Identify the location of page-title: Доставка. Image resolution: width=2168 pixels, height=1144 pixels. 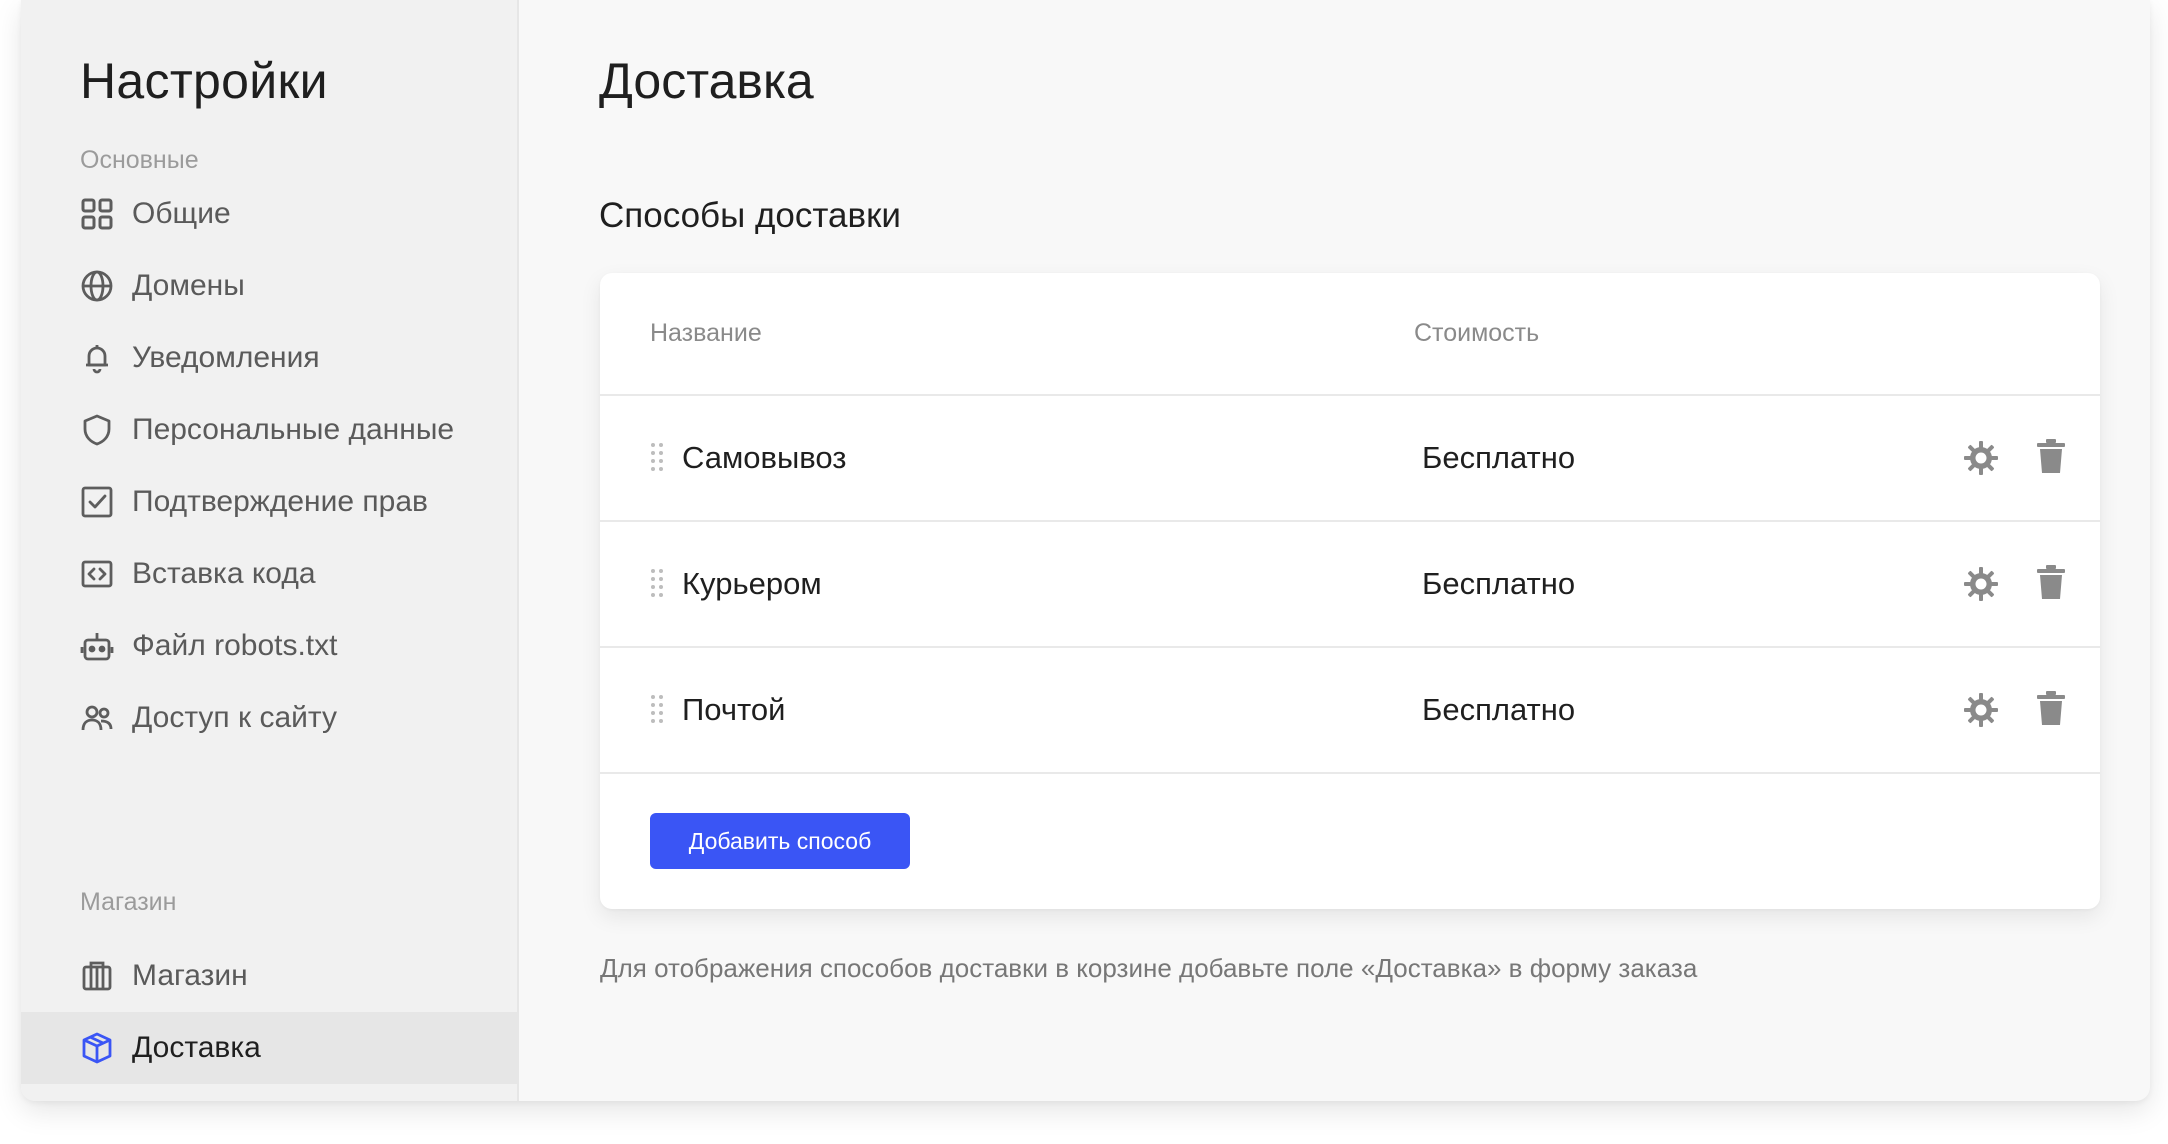
(706, 81).